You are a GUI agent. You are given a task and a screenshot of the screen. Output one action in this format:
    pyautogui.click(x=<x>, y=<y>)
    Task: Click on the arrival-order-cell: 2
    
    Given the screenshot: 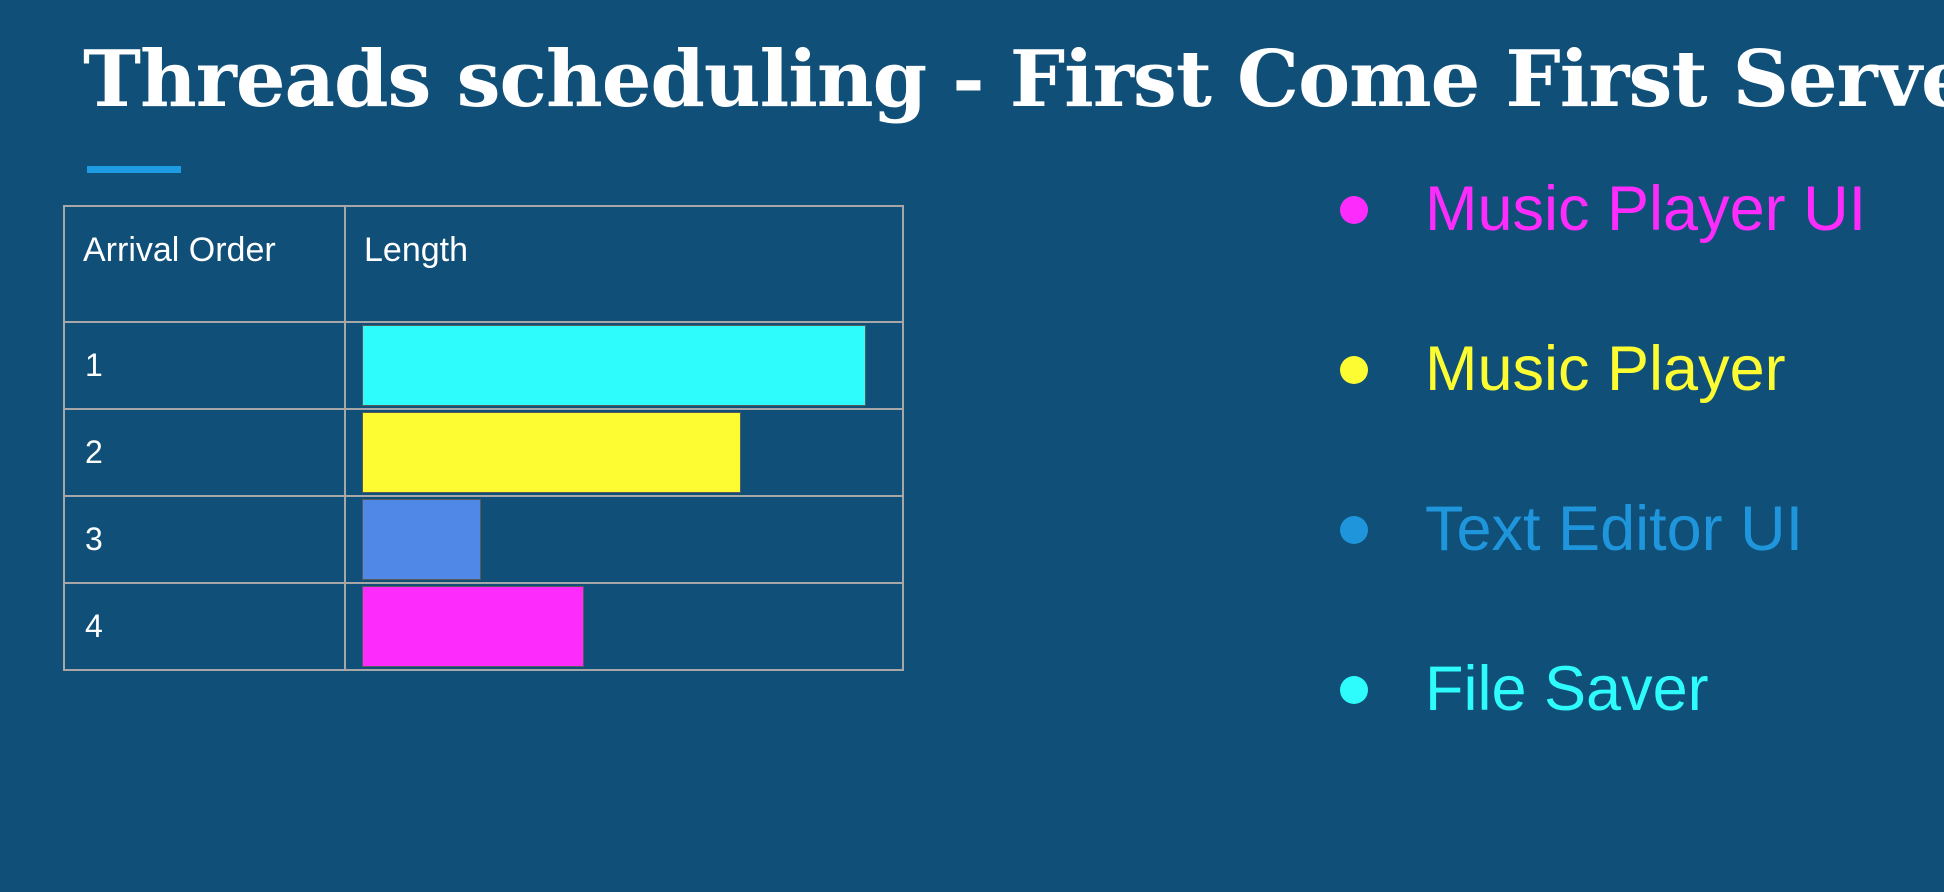 What is the action you would take?
    pyautogui.click(x=204, y=452)
    